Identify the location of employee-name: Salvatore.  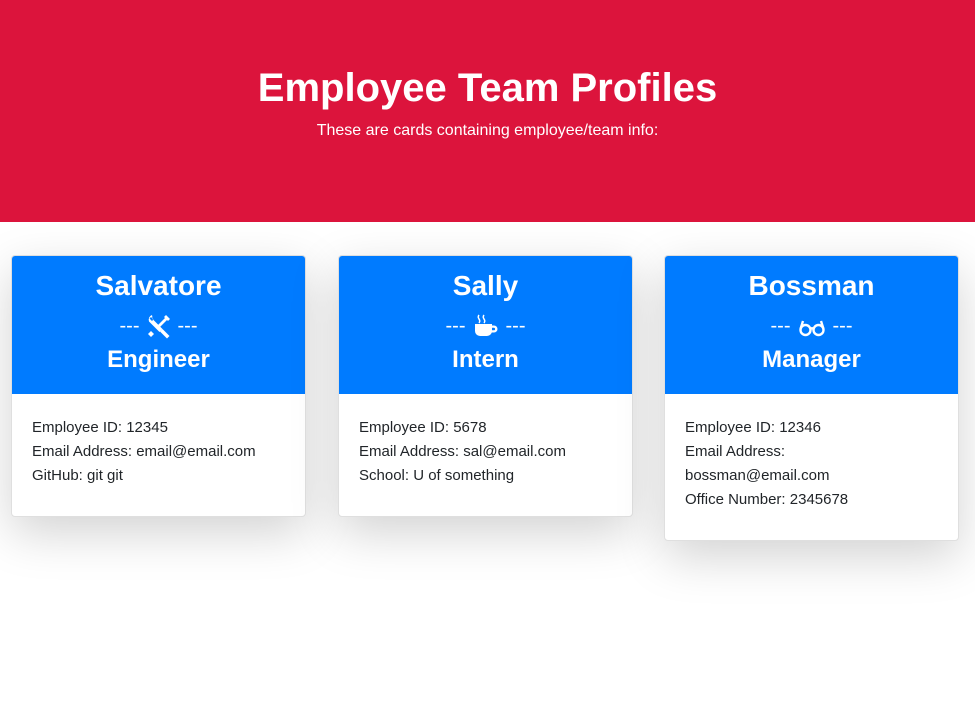
(158, 285).